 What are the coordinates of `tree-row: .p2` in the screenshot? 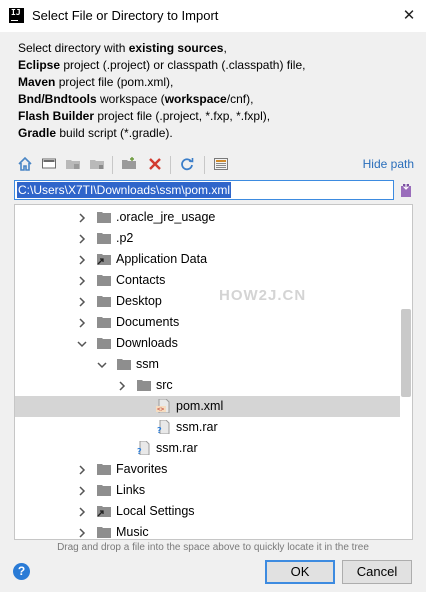 It's located at (207, 238).